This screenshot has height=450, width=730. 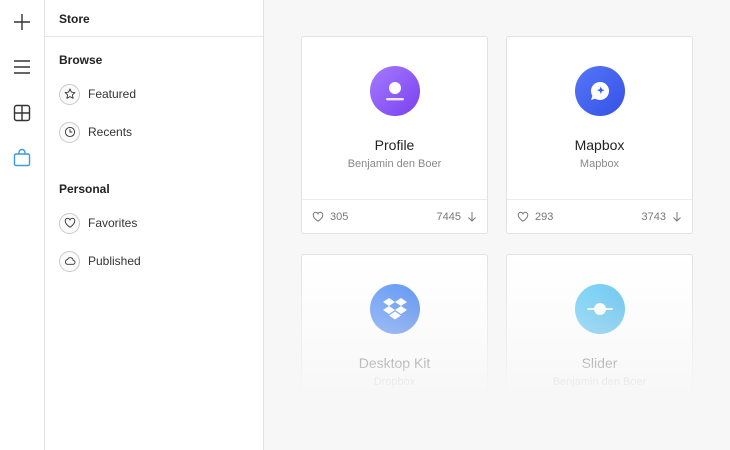 I want to click on map-pin-icon, so click(x=600, y=90).